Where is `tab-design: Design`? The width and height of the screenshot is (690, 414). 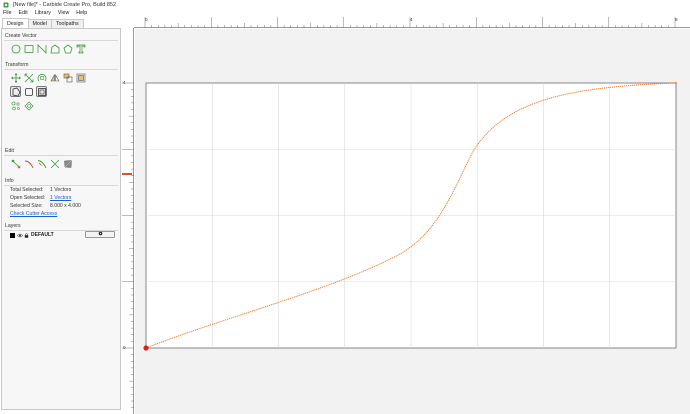 tab-design: Design is located at coordinates (15, 23).